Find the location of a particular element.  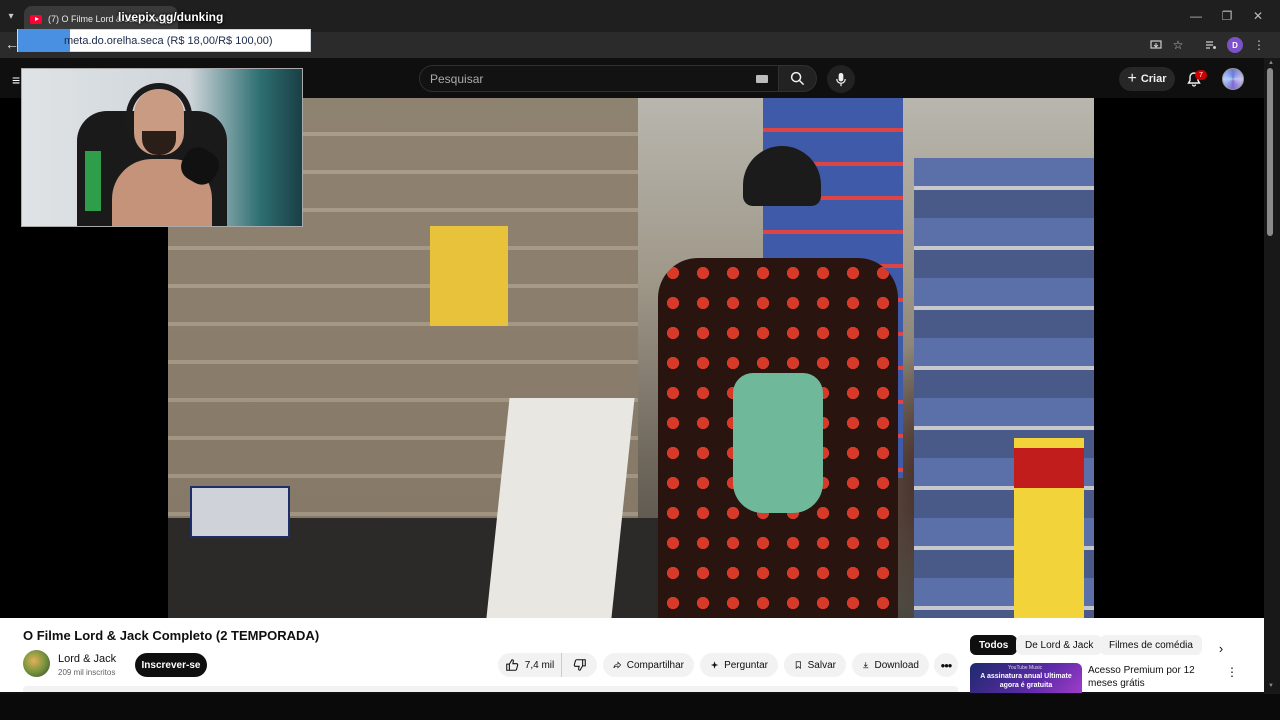

goal-progress-fill is located at coordinates (44, 40).